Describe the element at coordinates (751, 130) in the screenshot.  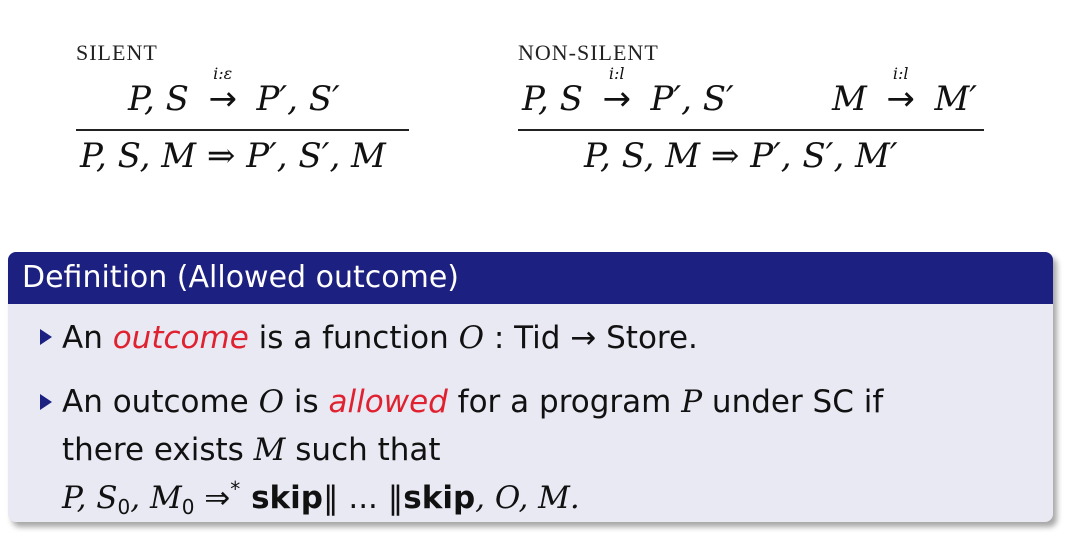
I see `nonsilent-rule-bar` at that location.